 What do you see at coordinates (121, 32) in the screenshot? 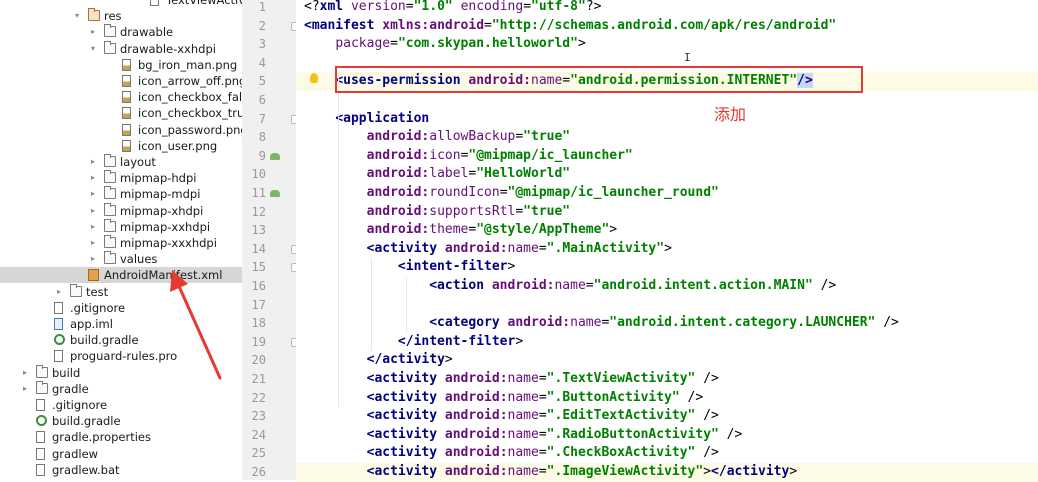
I see `tree-item: ▸ drawable` at bounding box center [121, 32].